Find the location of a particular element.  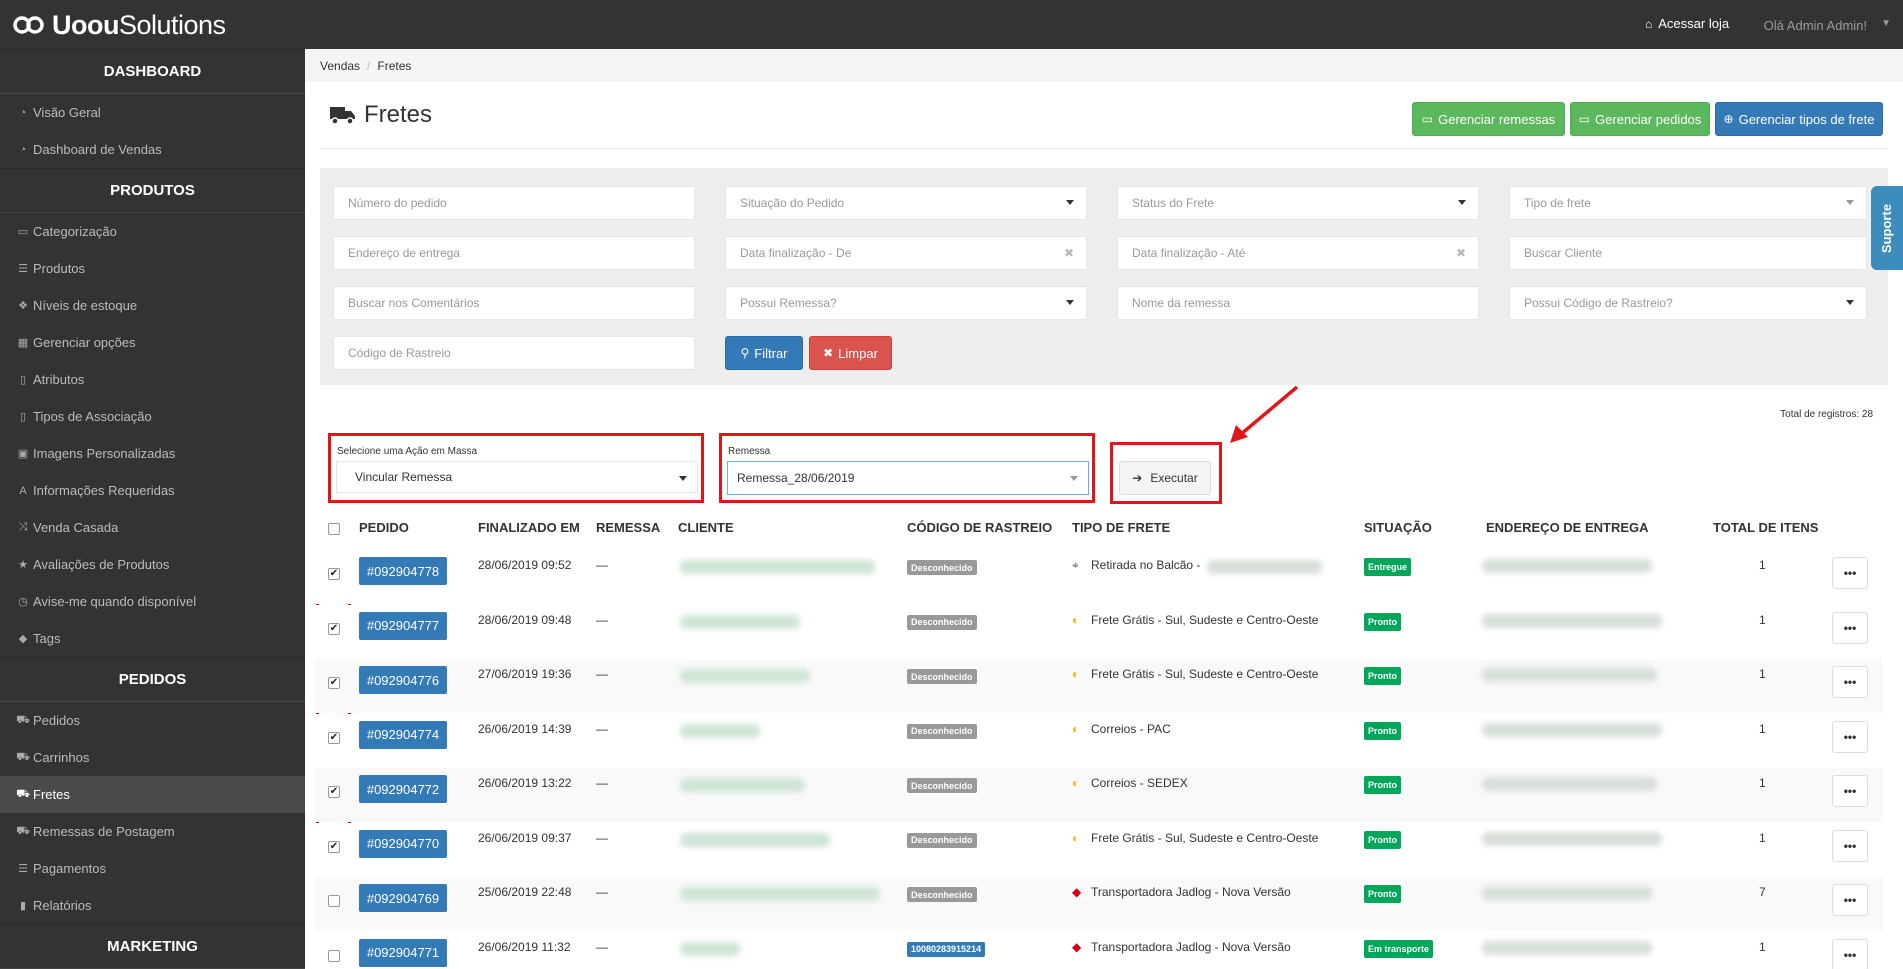

user-menu: Olá Admin Admin! is located at coordinates (1815, 25).